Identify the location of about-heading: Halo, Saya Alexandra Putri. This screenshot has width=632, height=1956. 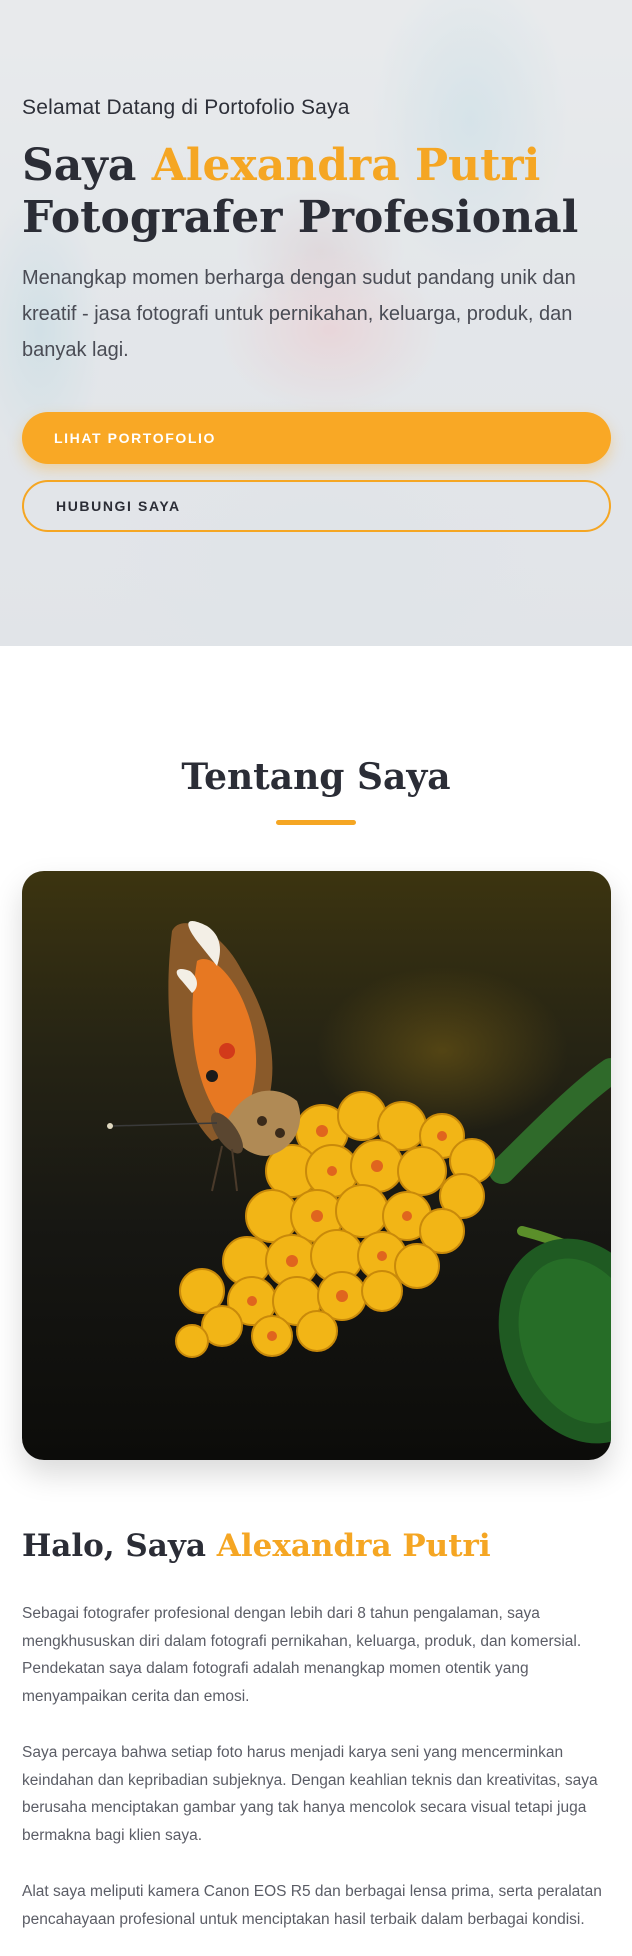
(316, 1546).